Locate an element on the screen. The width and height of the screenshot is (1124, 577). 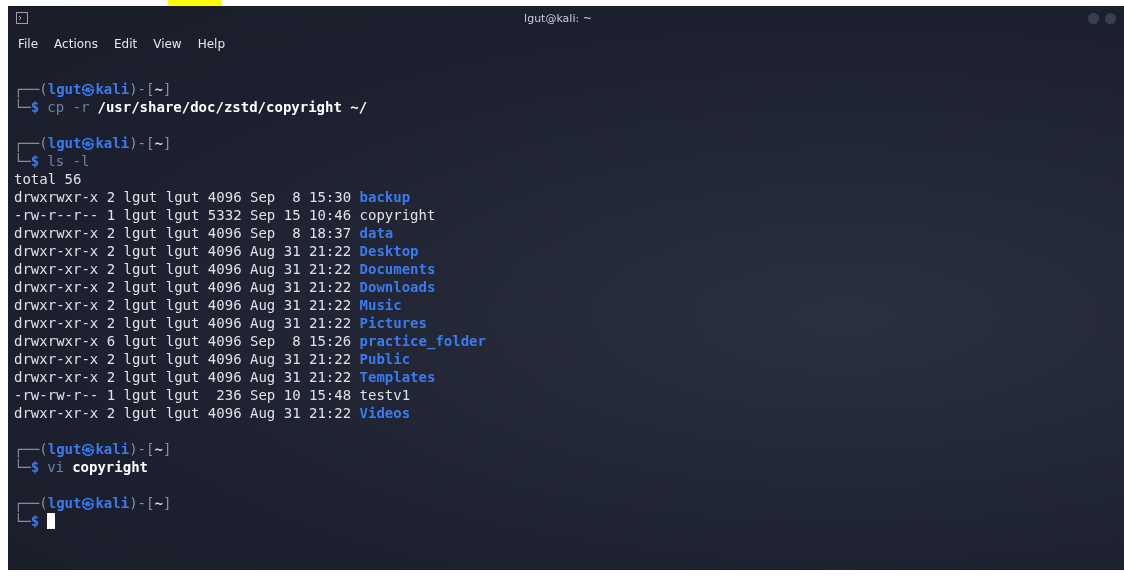
file-name: copyright is located at coordinates (397, 215).